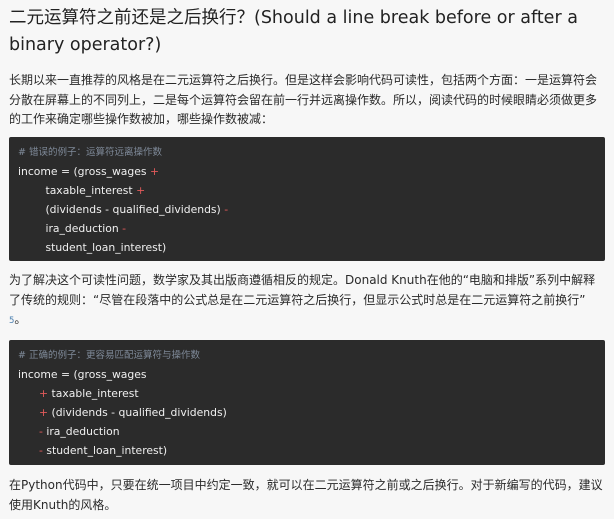  I want to click on code-line: income = (gross_wages +, so click(88, 172).